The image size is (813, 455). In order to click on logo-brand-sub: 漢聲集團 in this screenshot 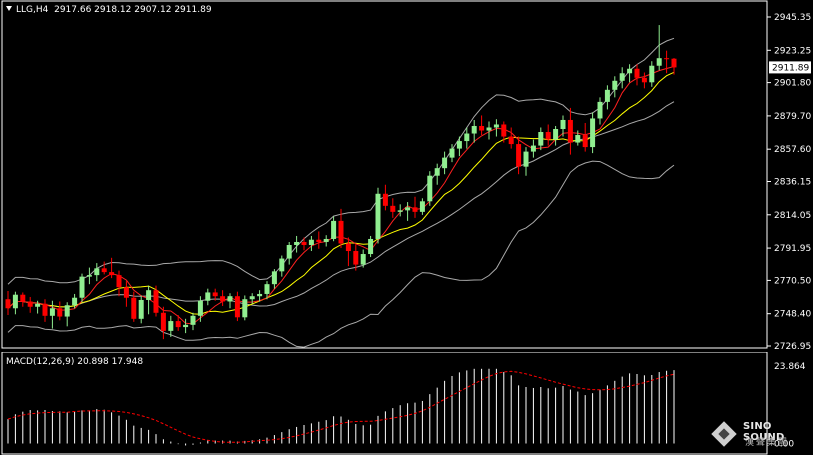, I will do `click(767, 443)`.